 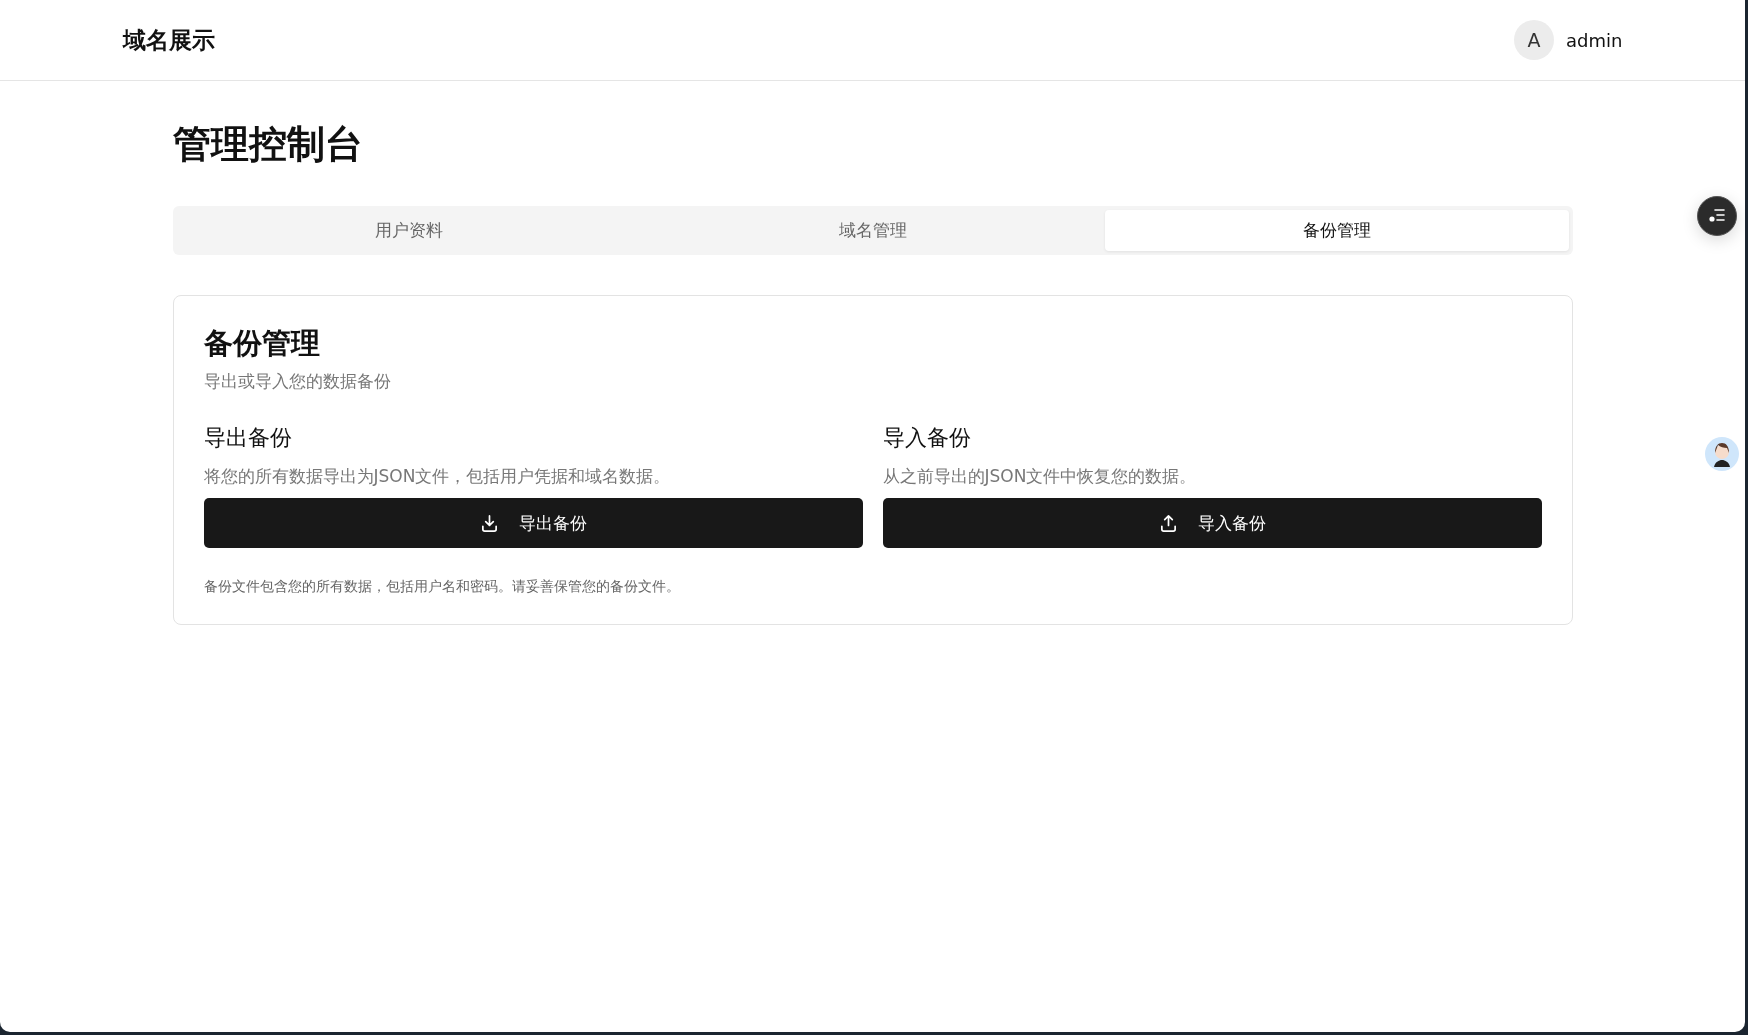 What do you see at coordinates (1040, 476) in the screenshot?
I see `section-description: 从之前导出的JSON文件中恢复您的数据。` at bounding box center [1040, 476].